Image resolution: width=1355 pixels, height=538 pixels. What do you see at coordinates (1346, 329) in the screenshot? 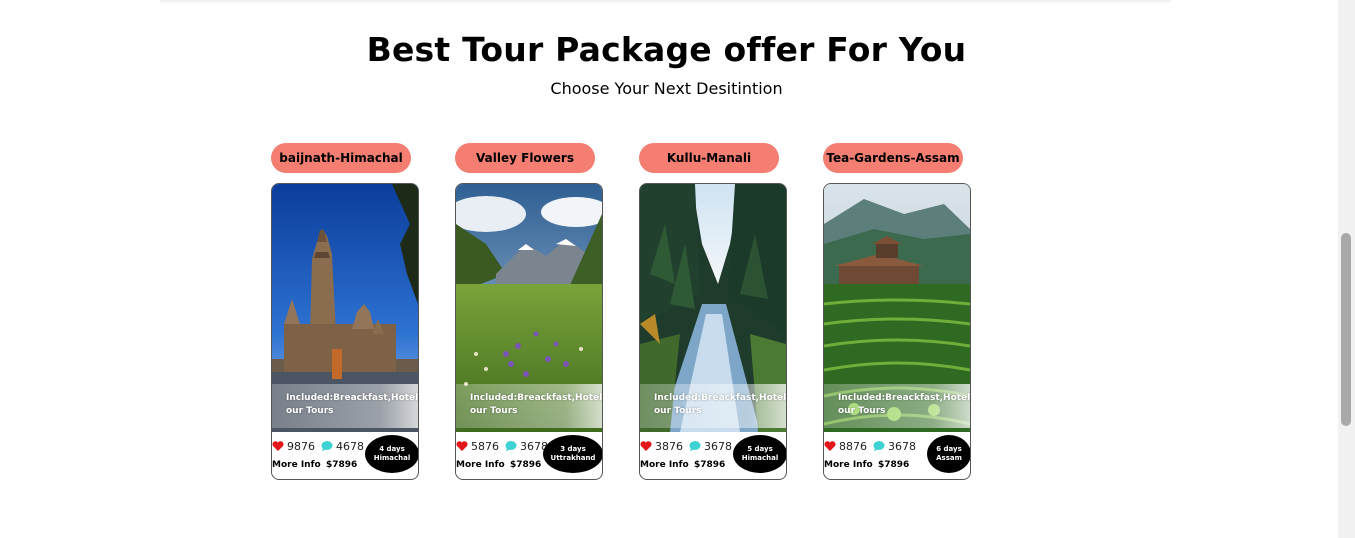
I see `scrollbar-thumb` at bounding box center [1346, 329].